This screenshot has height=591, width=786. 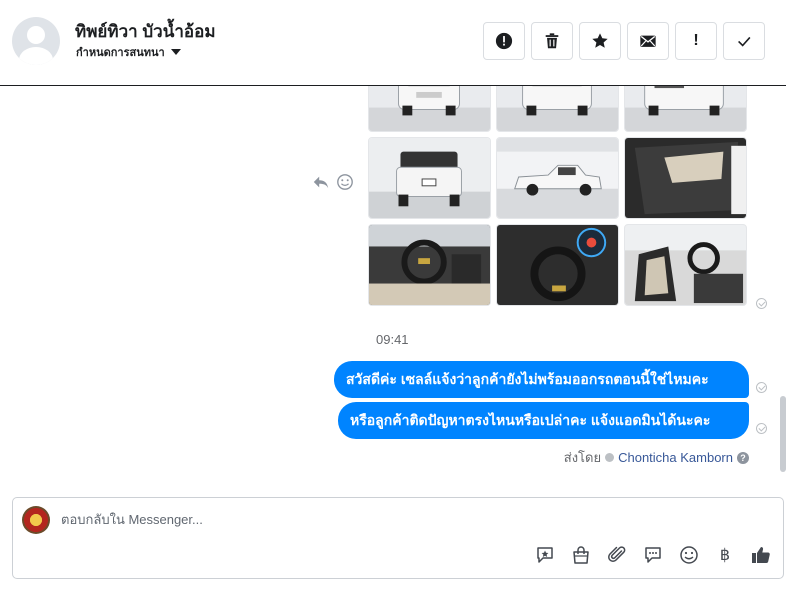 I want to click on baht-icon: ฿, so click(x=725, y=555).